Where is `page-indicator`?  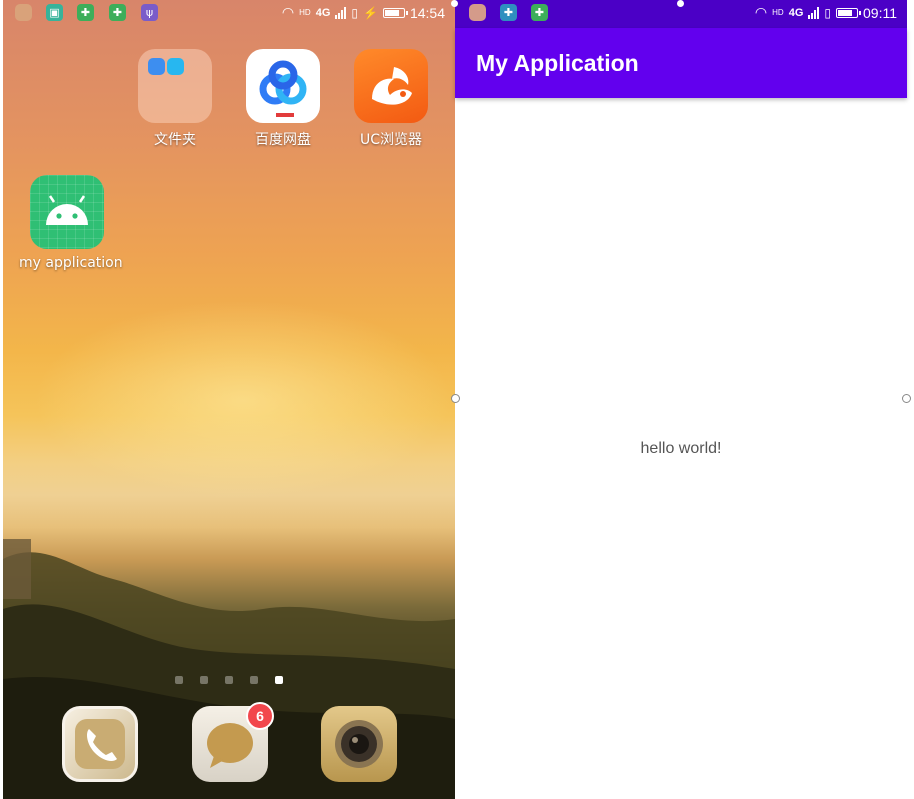 page-indicator is located at coordinates (229, 680).